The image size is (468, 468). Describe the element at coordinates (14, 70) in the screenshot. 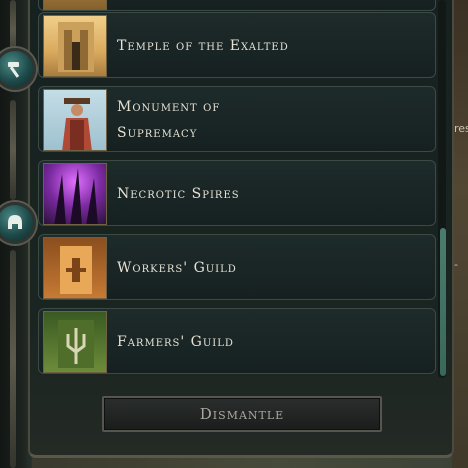

I see `hammer-icon` at that location.